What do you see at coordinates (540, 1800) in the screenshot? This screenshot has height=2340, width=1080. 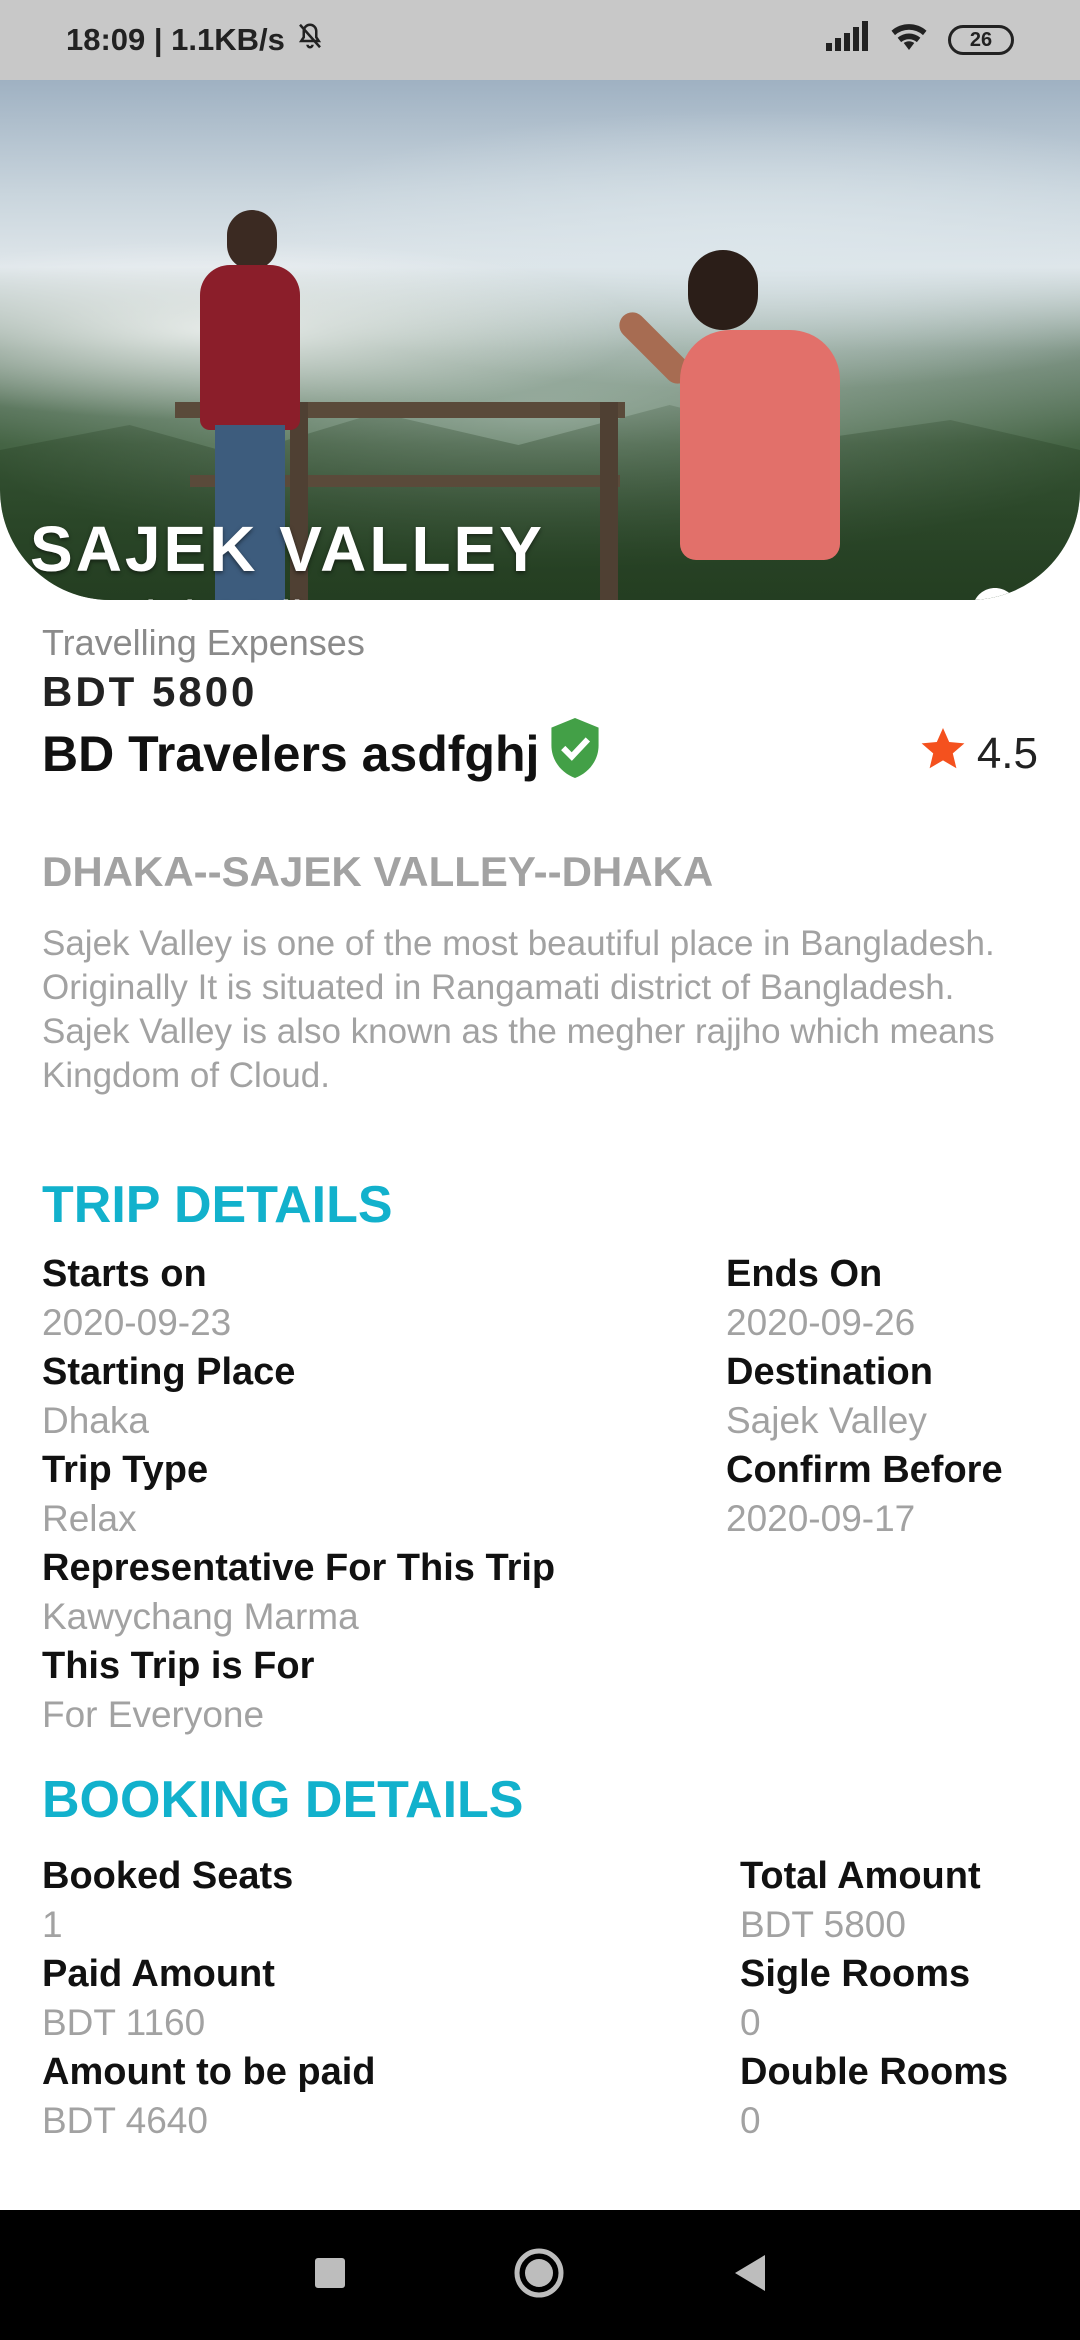 I see `booking-details-section: BOOKING DETAILS` at bounding box center [540, 1800].